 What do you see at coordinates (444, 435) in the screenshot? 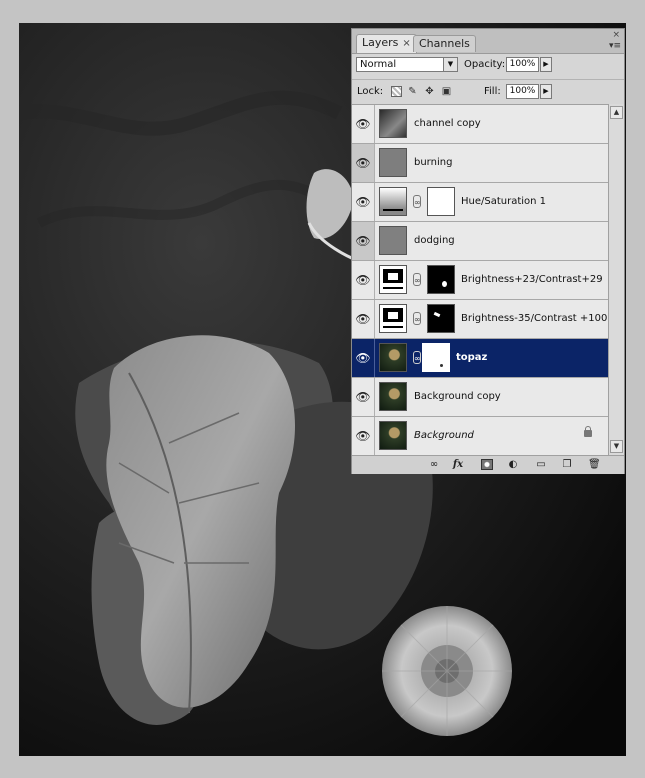
I see `layer-name: Background` at bounding box center [444, 435].